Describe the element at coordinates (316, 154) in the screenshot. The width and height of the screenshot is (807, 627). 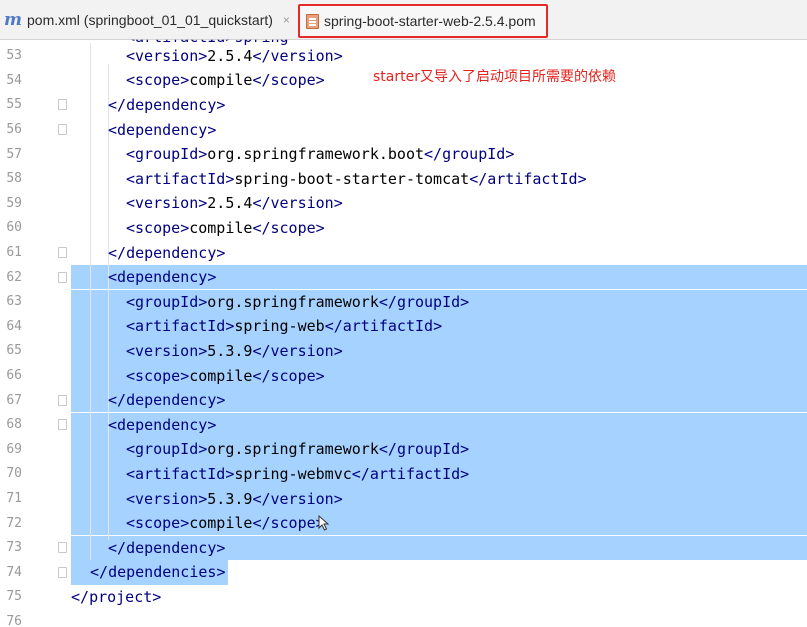
I see `xml-text-value: org.springframework.boot` at that location.